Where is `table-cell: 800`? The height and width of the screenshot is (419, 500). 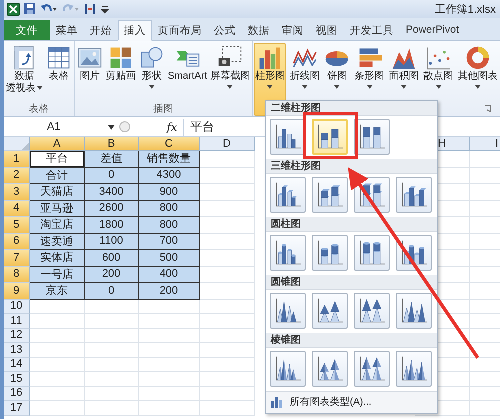
table-cell: 800 is located at coordinates (169, 225).